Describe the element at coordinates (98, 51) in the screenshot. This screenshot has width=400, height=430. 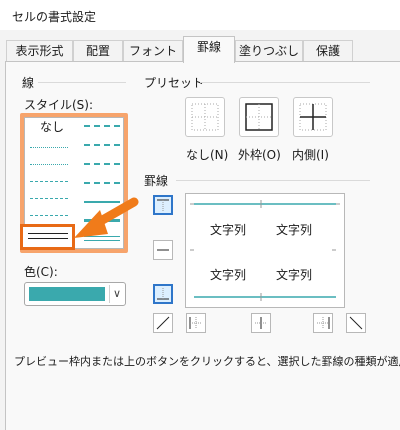
I see `tab-alignment: 配置` at that location.